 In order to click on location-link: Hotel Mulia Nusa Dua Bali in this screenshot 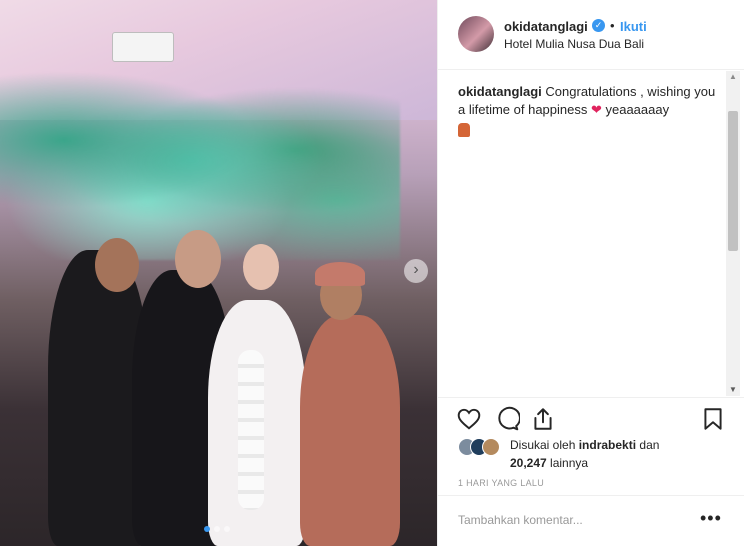, I will do `click(574, 44)`.